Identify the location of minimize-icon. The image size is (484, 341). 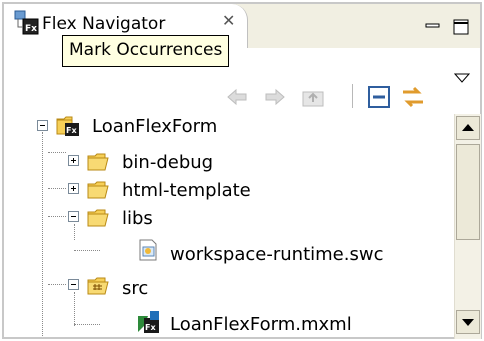
(433, 27).